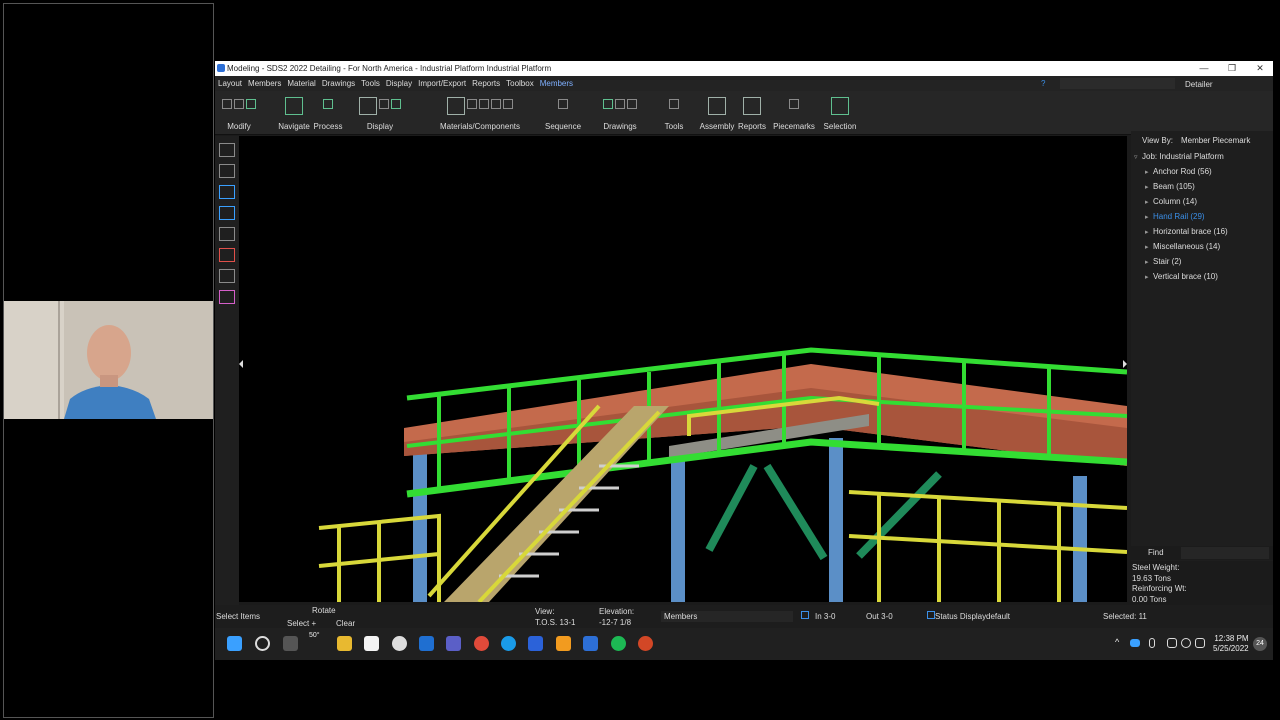  Describe the element at coordinates (344, 643) in the screenshot. I see `file-explorer-icon` at that location.